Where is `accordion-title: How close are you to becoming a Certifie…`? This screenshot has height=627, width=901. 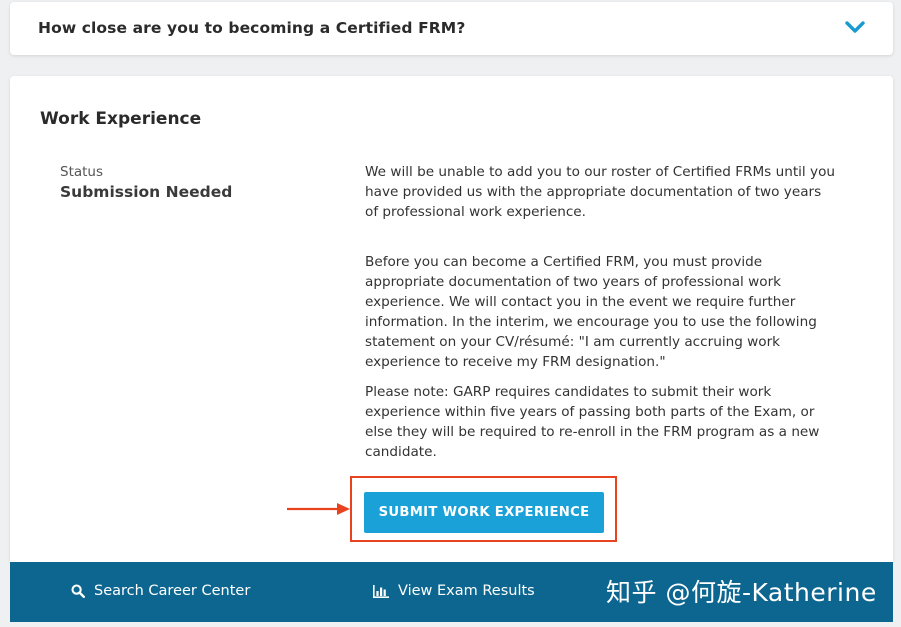
accordion-title: How close are you to becoming a Certifie… is located at coordinates (252, 28).